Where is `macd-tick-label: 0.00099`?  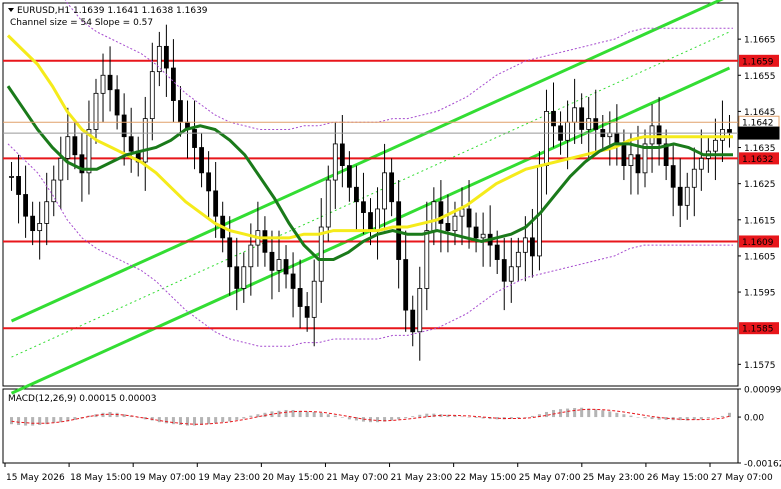 macd-tick-label: 0.00099 is located at coordinates (762, 391).